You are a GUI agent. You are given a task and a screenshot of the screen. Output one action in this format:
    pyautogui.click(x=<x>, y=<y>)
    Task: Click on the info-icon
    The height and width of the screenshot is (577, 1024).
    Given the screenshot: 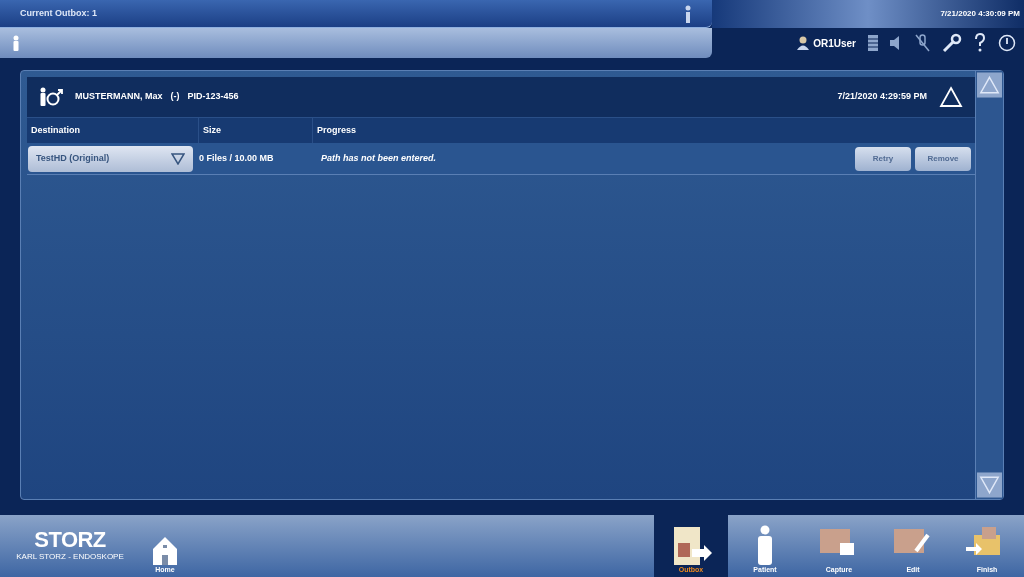 What is the action you would take?
    pyautogui.click(x=688, y=13)
    